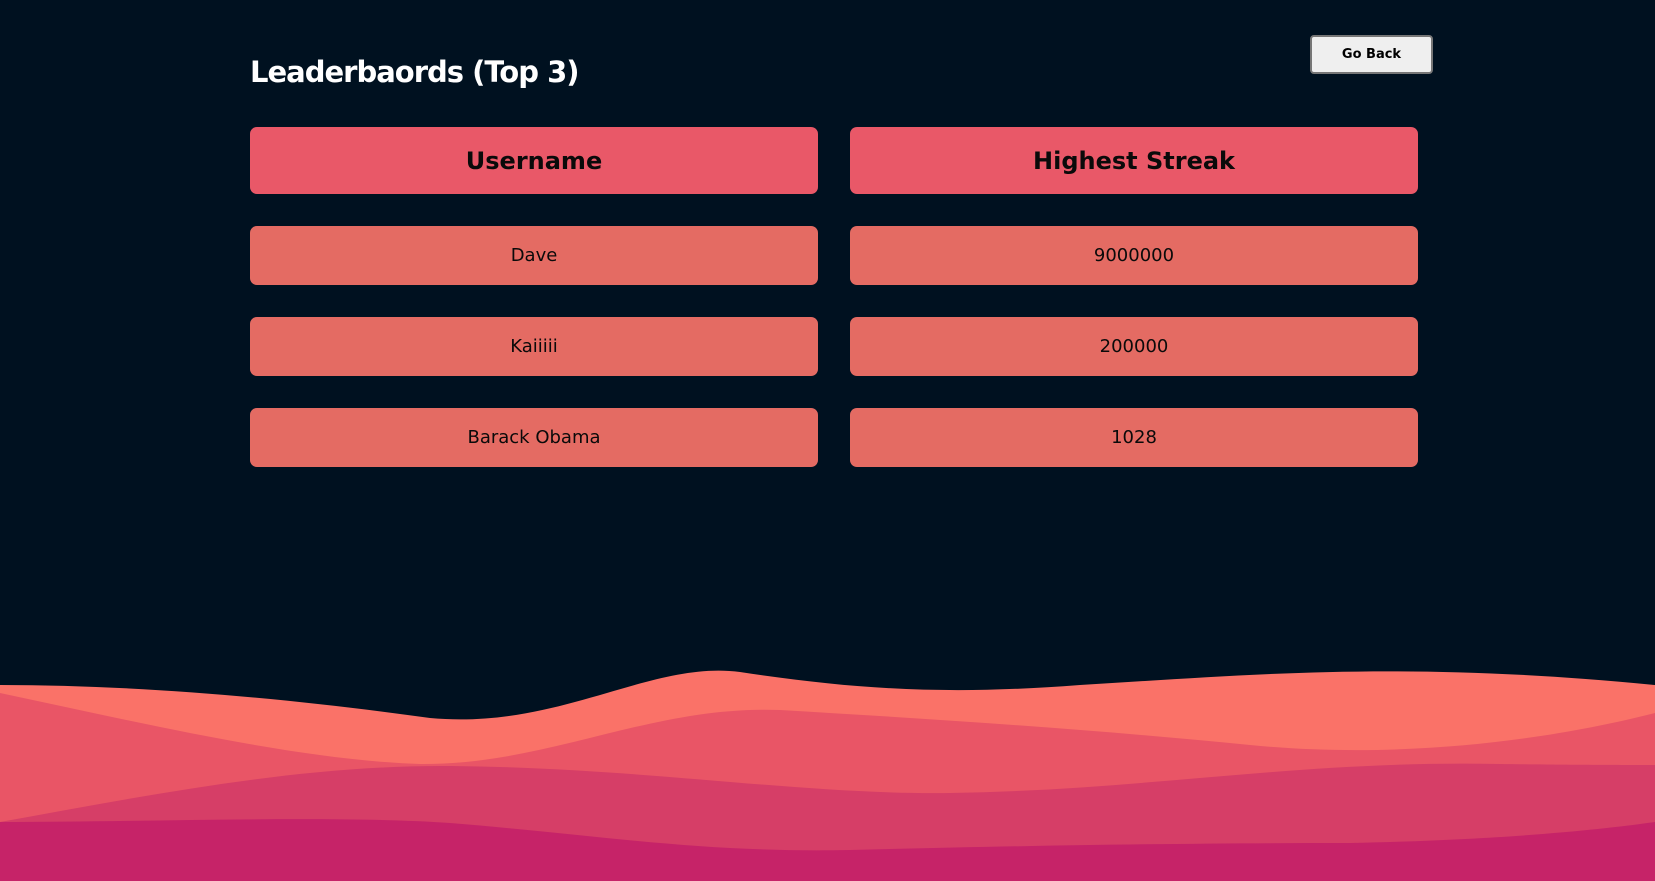 This screenshot has width=1655, height=881. What do you see at coordinates (415, 72) in the screenshot?
I see `page-title: Leaderbaords (Top 3)` at bounding box center [415, 72].